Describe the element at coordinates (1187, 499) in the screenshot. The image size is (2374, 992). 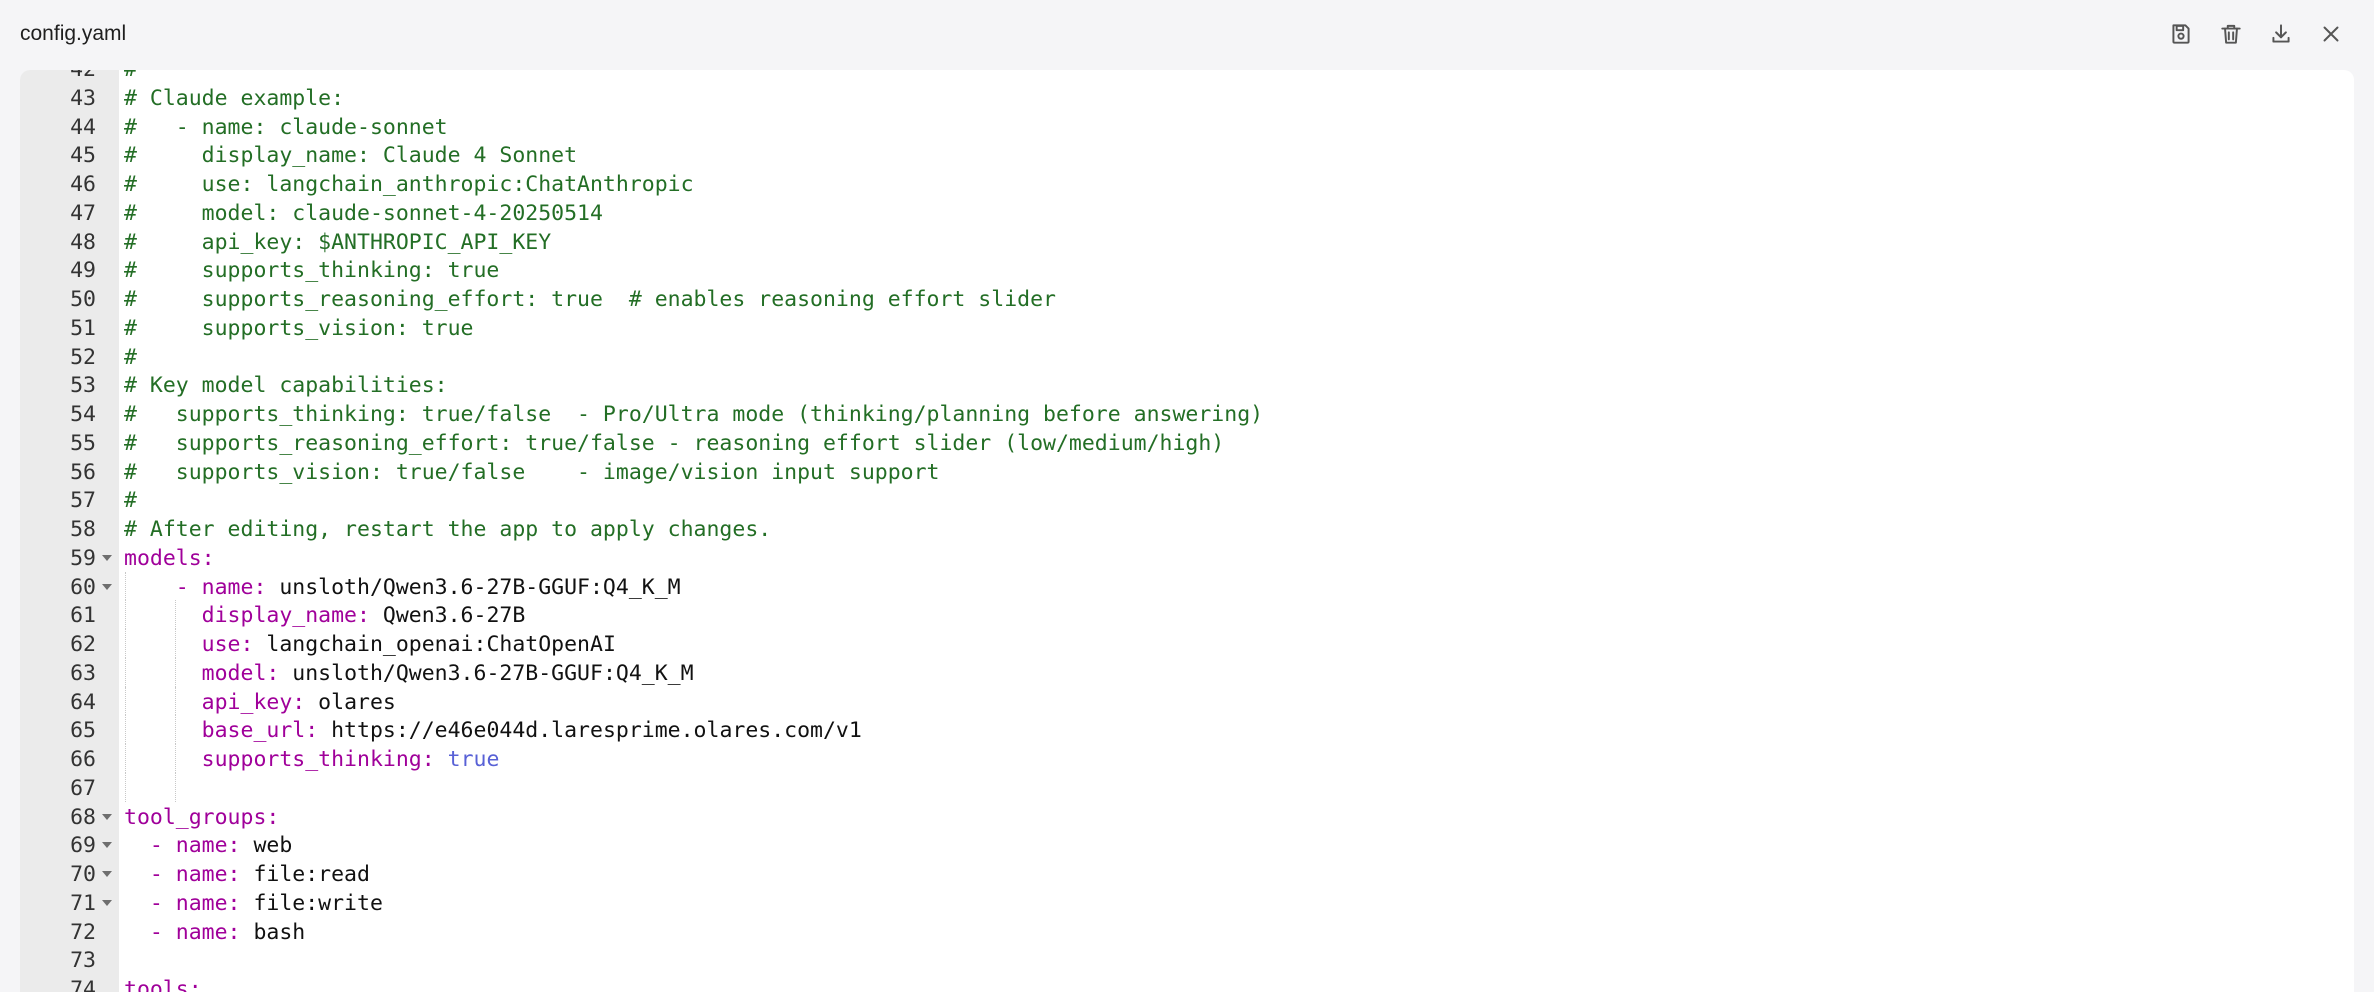
I see `code-line: 57 #` at that location.